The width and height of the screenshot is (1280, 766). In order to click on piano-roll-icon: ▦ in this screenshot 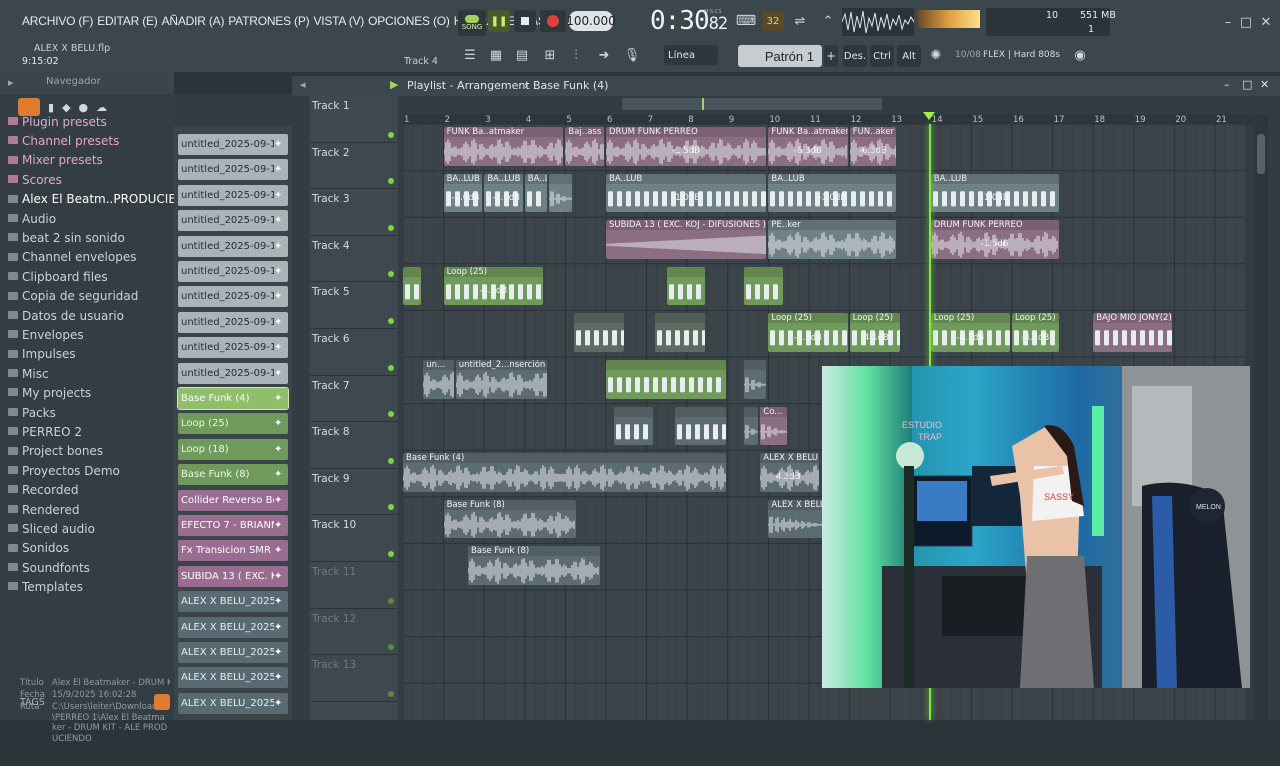, I will do `click(496, 55)`.